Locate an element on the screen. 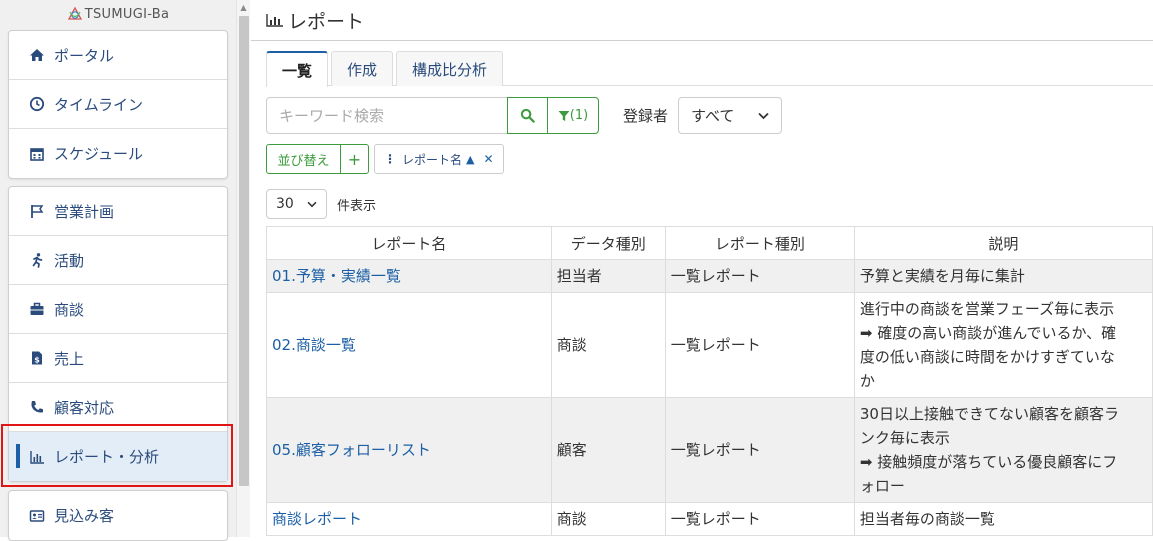 The width and height of the screenshot is (1153, 541). report-name-cell: 02.商談一覧 is located at coordinates (409, 345).